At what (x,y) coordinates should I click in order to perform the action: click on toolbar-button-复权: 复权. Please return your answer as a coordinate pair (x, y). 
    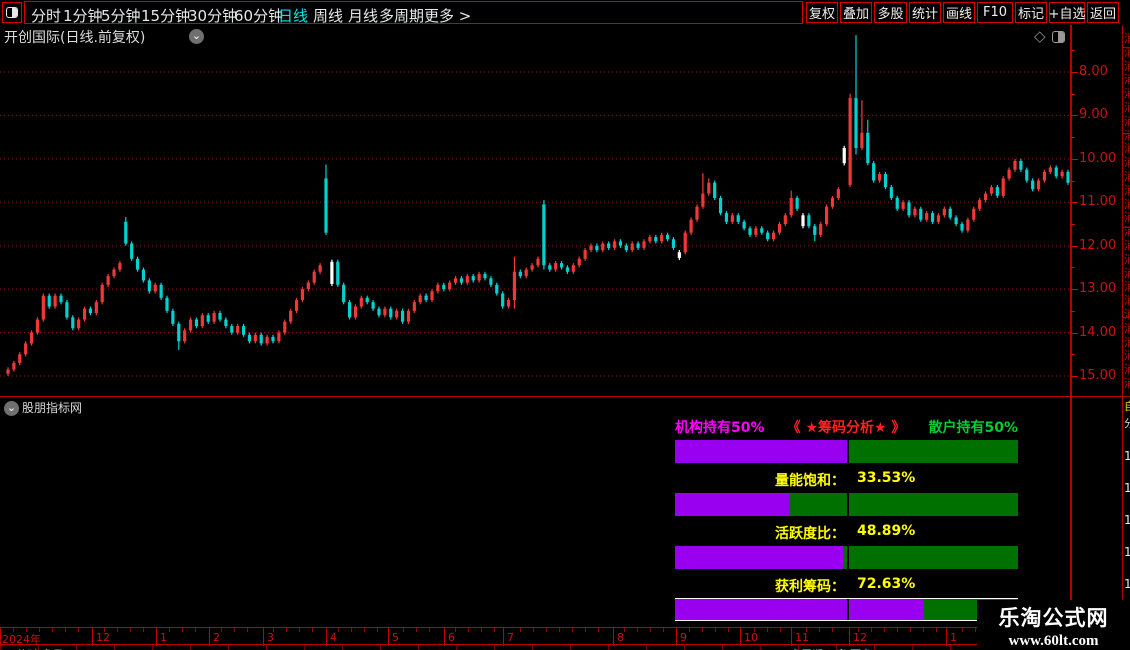
    Looking at the image, I should click on (822, 12).